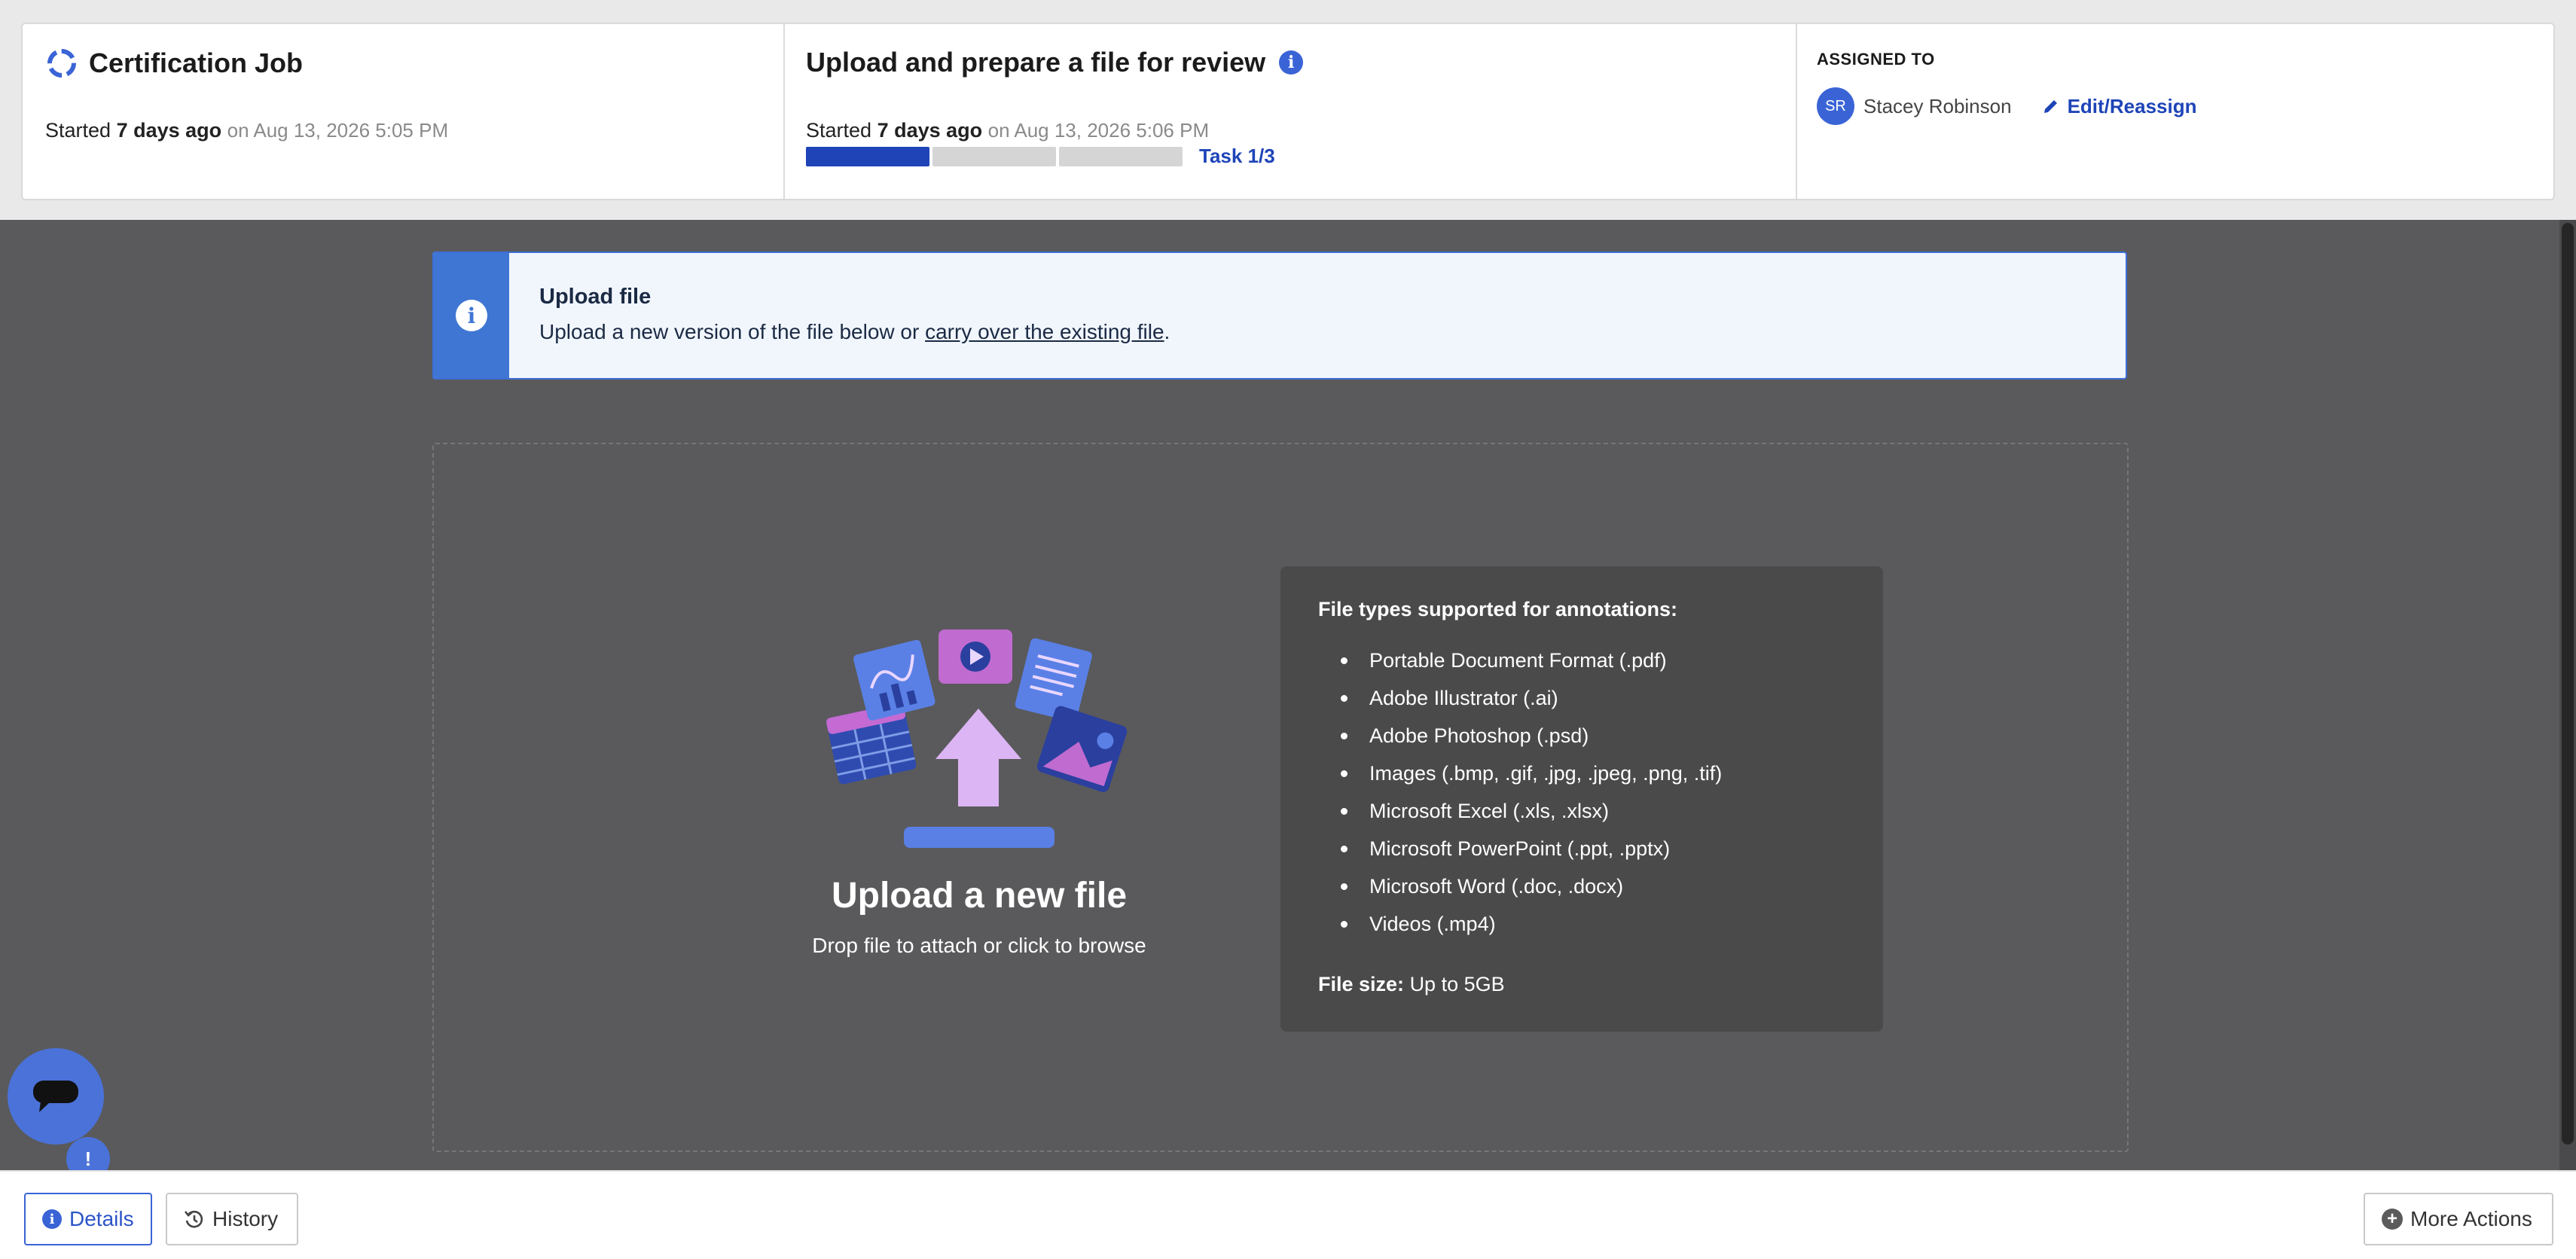  Describe the element at coordinates (169, 130) in the screenshot. I see `job-started-relative: 7 days ago` at that location.